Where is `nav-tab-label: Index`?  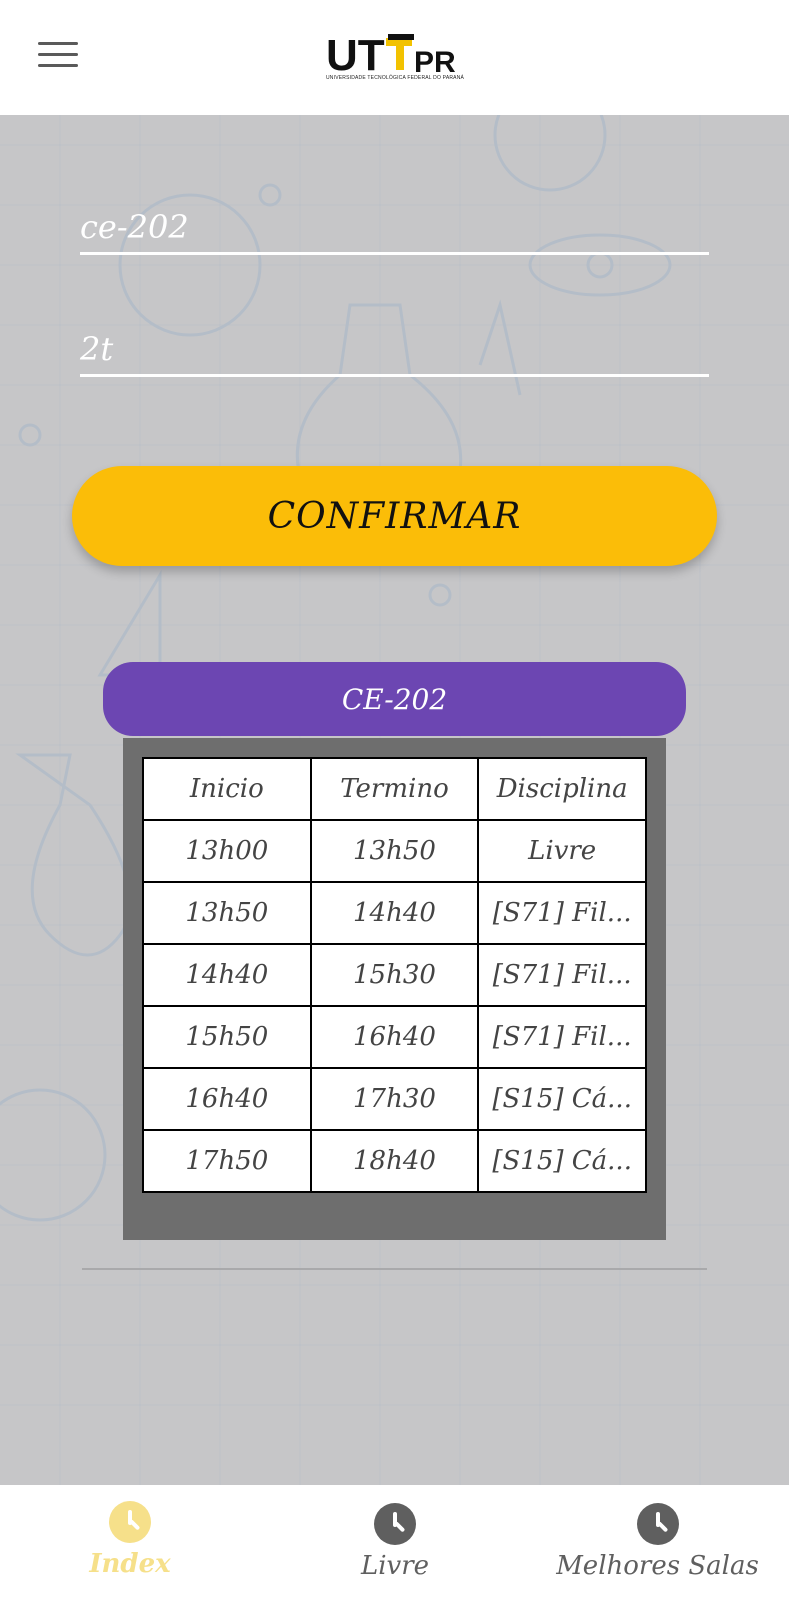 nav-tab-label: Index is located at coordinates (130, 1564).